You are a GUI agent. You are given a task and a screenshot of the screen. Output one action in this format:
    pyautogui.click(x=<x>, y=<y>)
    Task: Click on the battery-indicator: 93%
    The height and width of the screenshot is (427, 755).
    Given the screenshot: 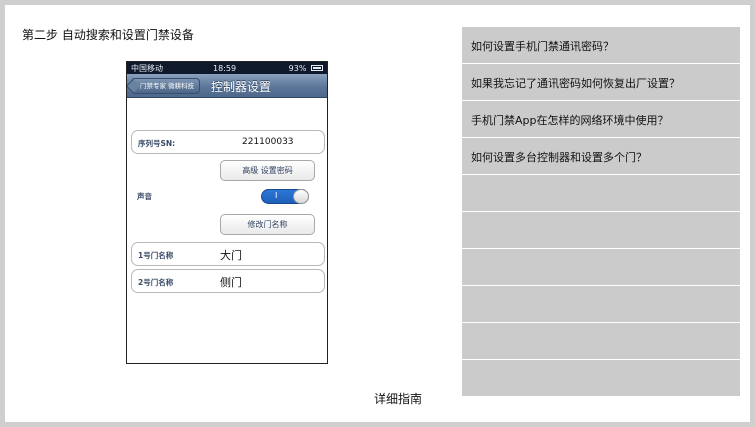 What is the action you would take?
    pyautogui.click(x=306, y=68)
    